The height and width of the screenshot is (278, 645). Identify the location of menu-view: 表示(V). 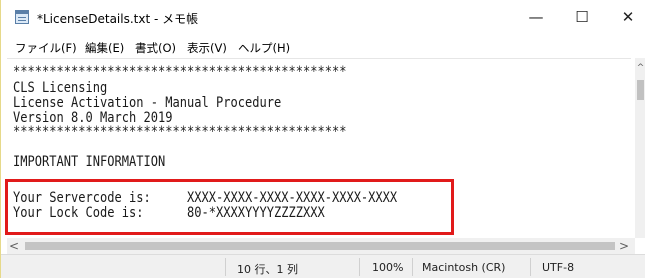
(207, 48).